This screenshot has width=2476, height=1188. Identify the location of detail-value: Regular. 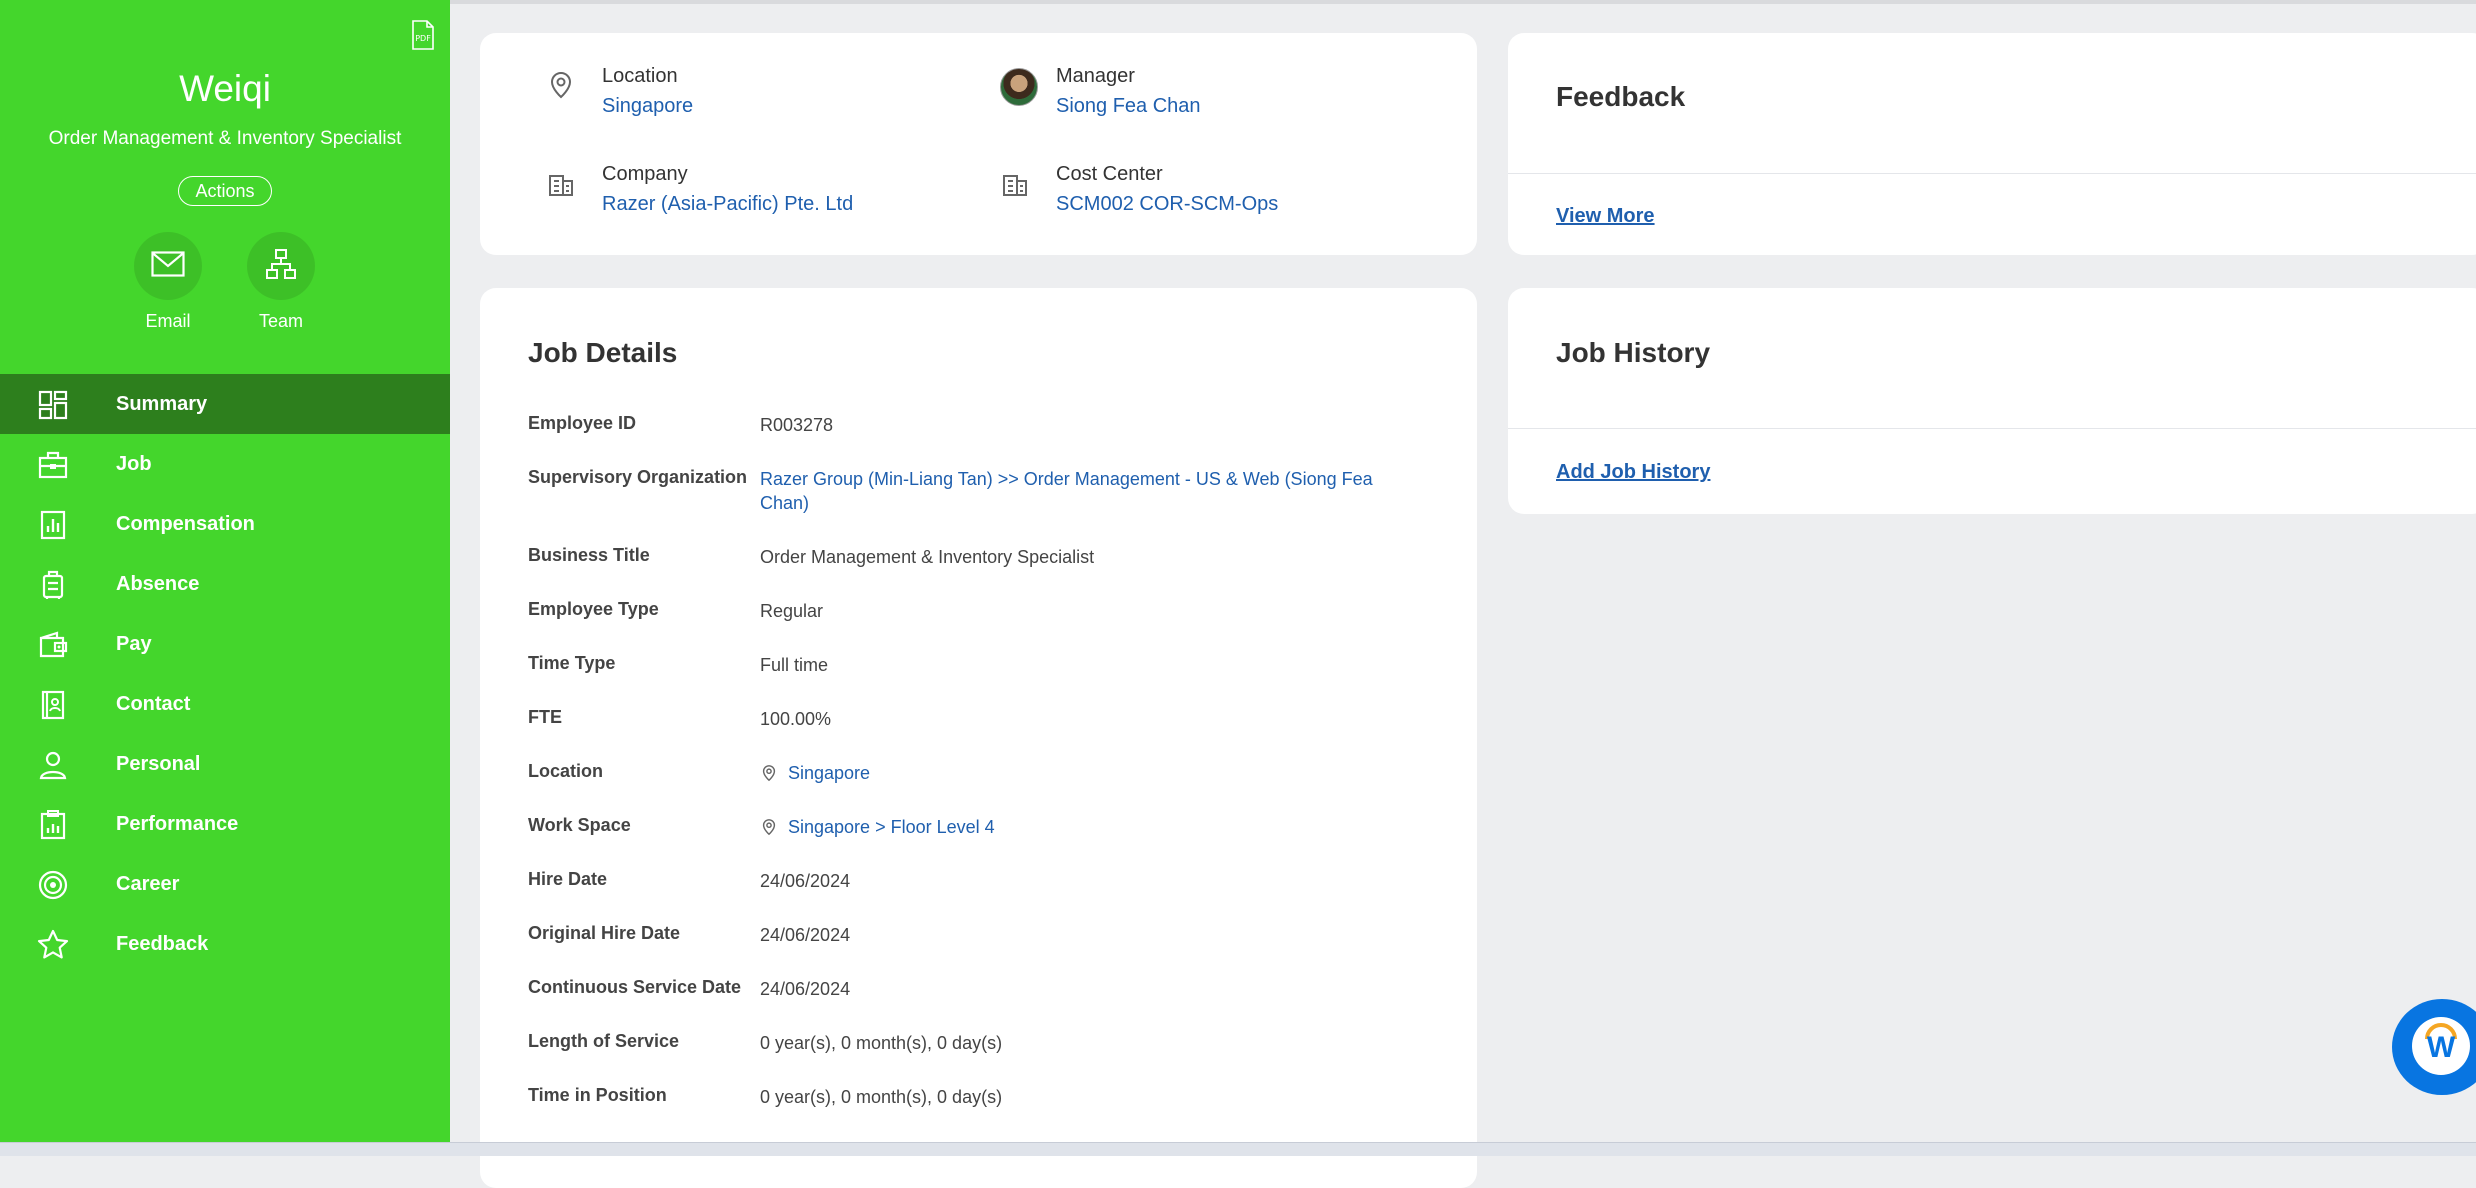
(792, 611).